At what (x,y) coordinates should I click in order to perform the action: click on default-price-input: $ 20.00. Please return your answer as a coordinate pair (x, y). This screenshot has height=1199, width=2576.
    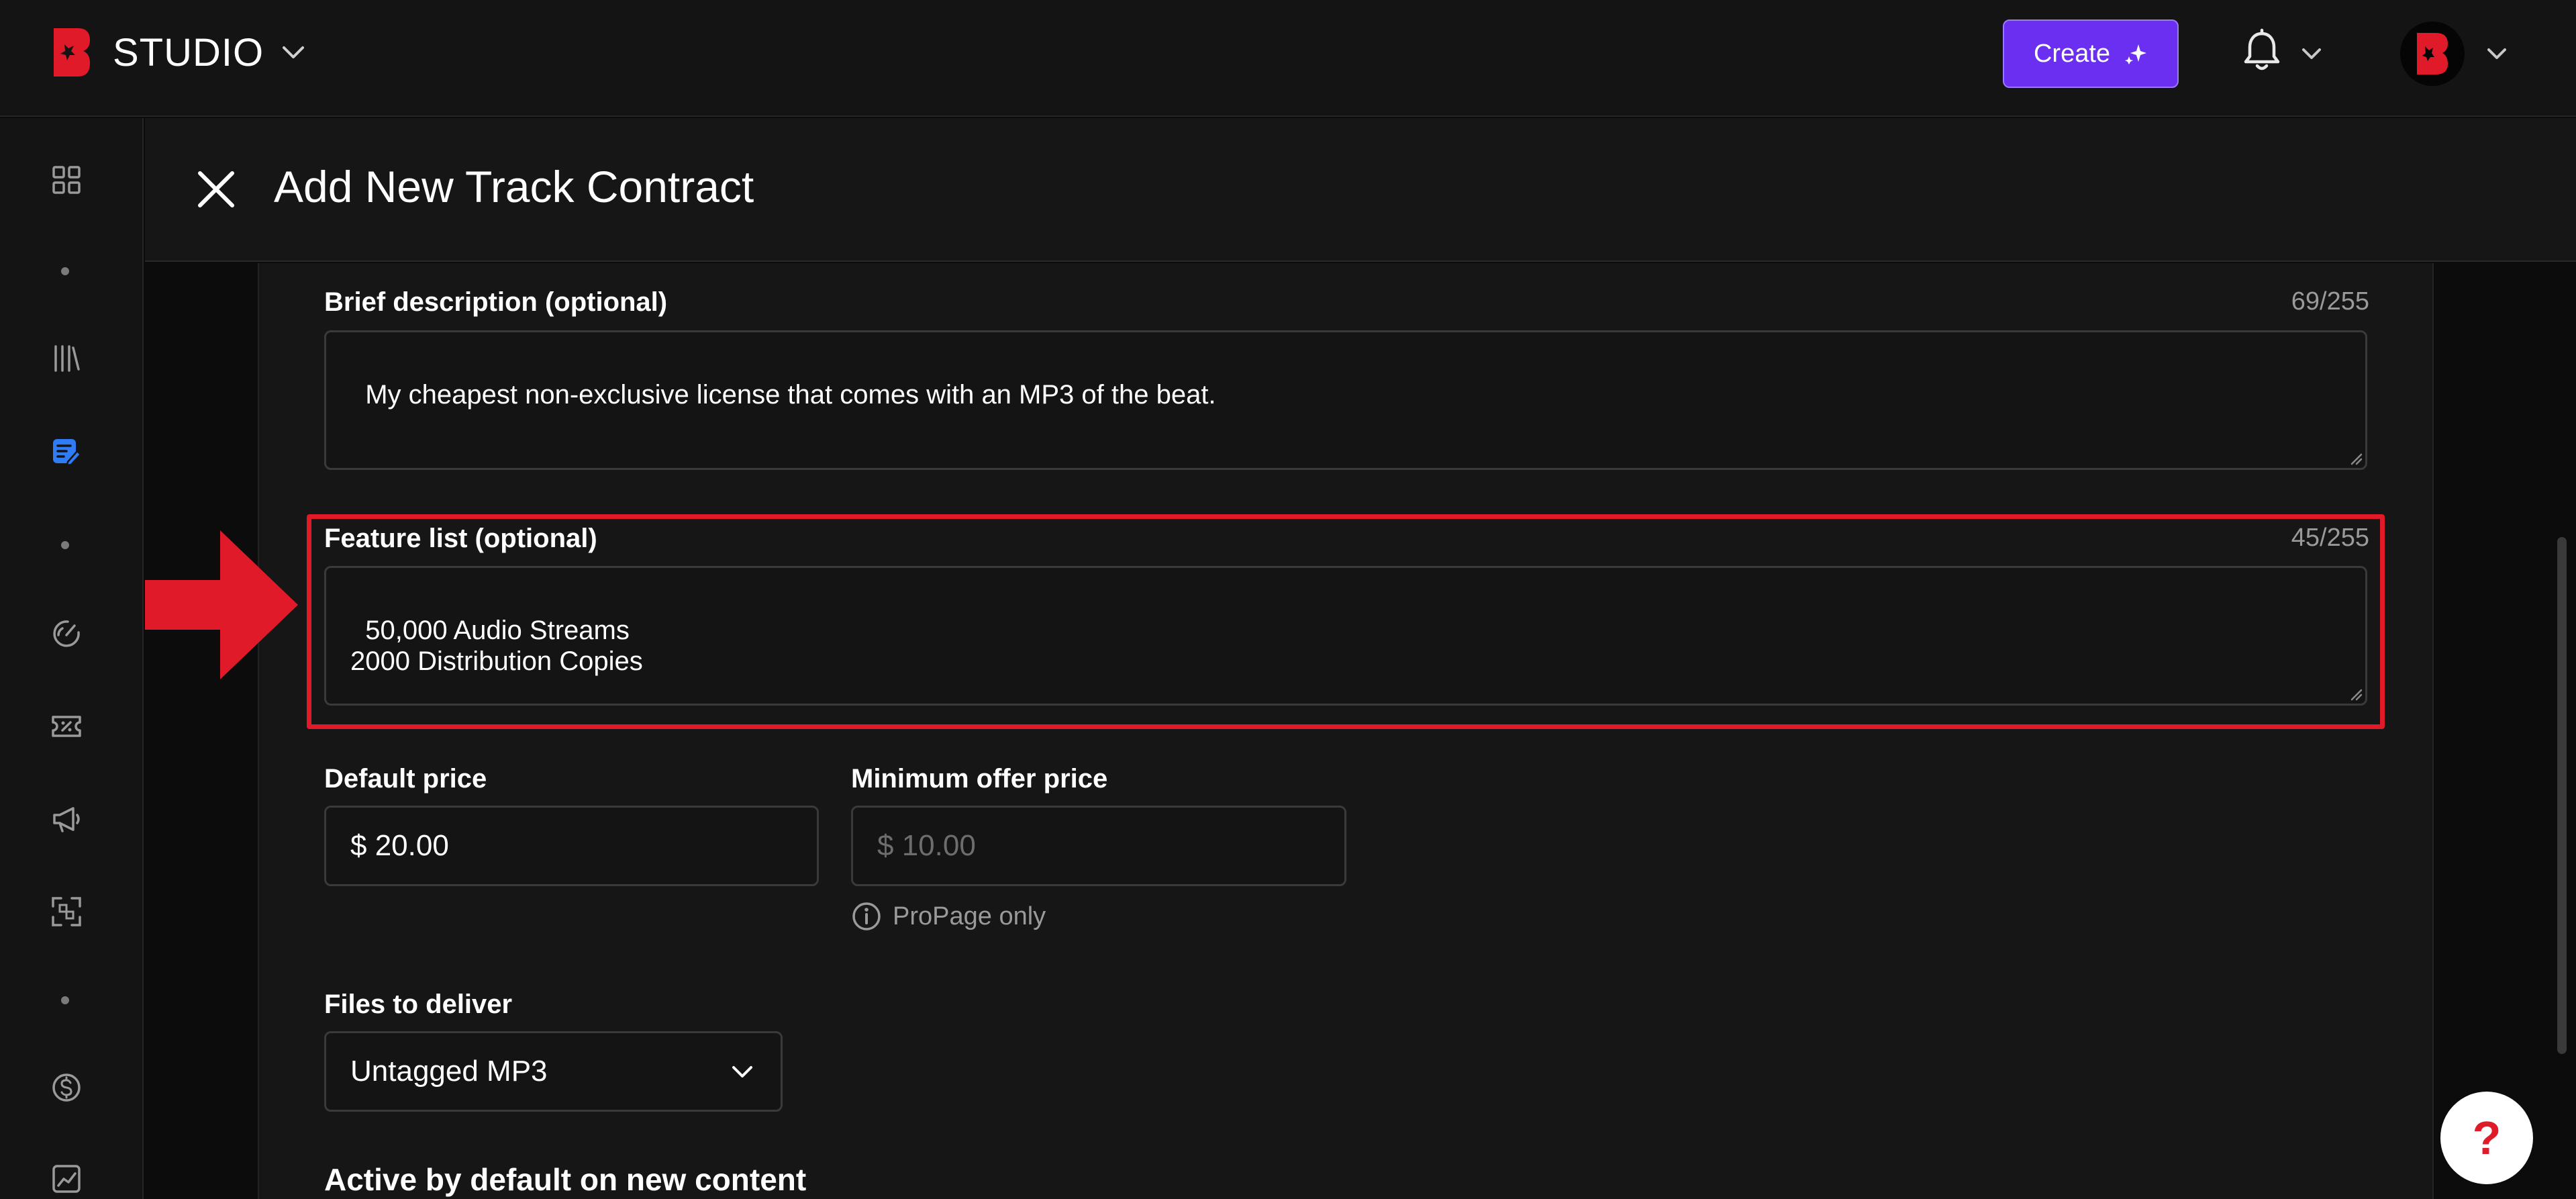
    Looking at the image, I should click on (571, 846).